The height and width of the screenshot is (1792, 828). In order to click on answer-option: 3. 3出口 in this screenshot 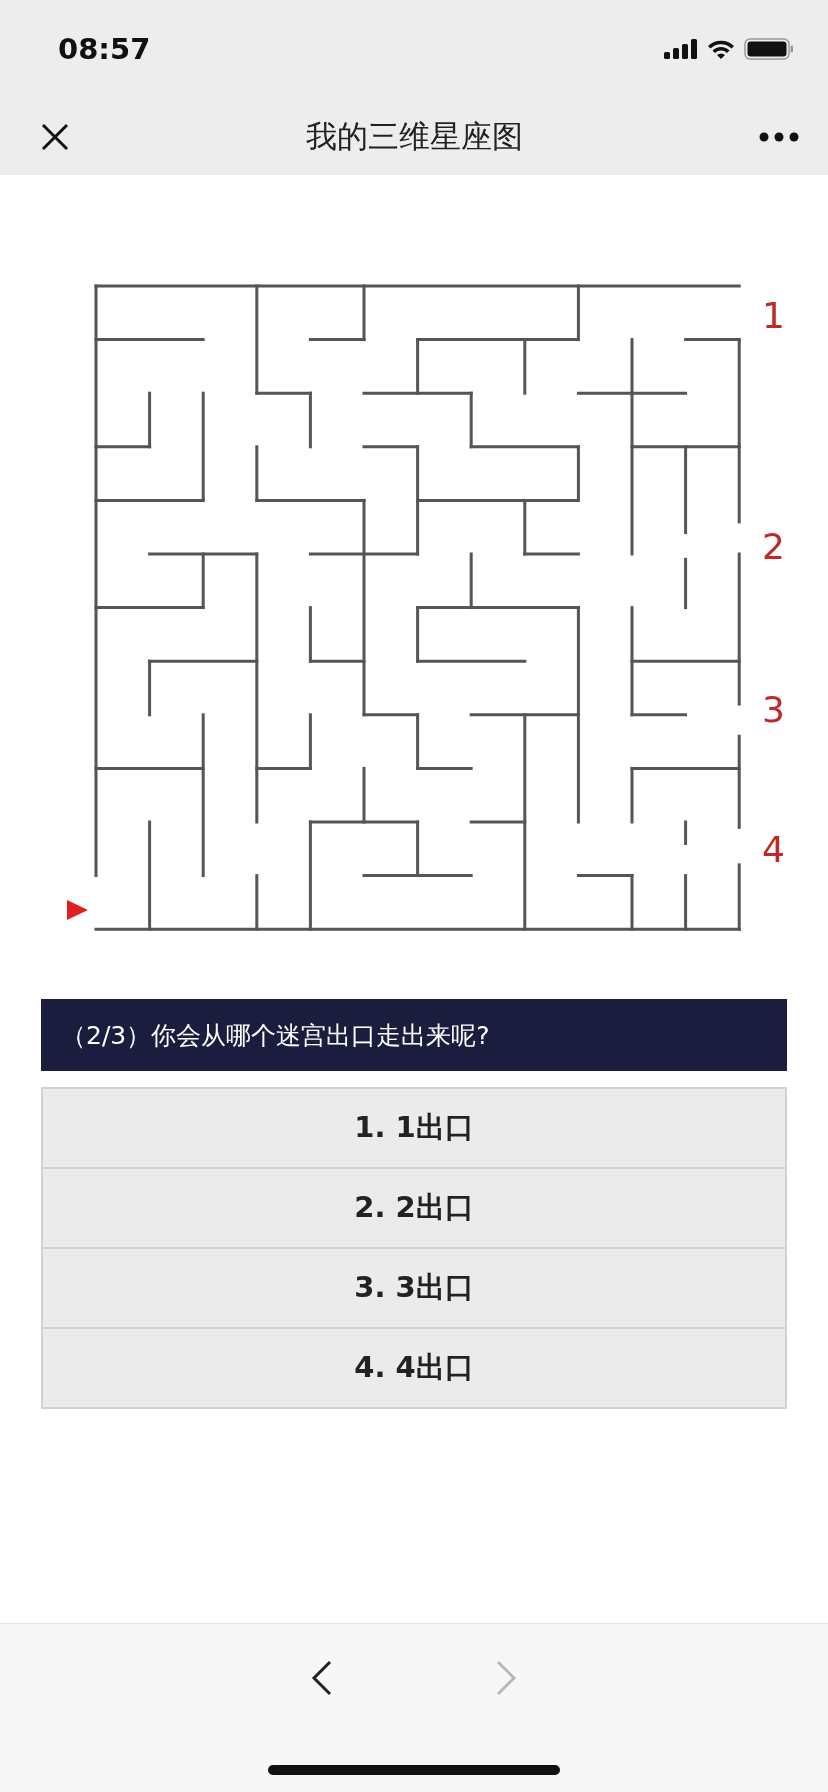, I will do `click(414, 1288)`.